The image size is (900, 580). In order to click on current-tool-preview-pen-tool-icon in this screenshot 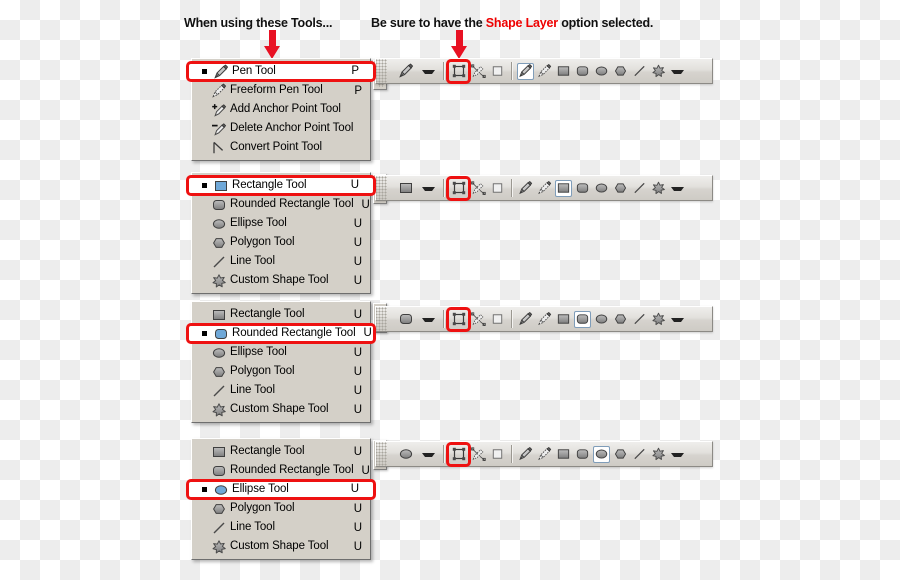, I will do `click(406, 71)`.